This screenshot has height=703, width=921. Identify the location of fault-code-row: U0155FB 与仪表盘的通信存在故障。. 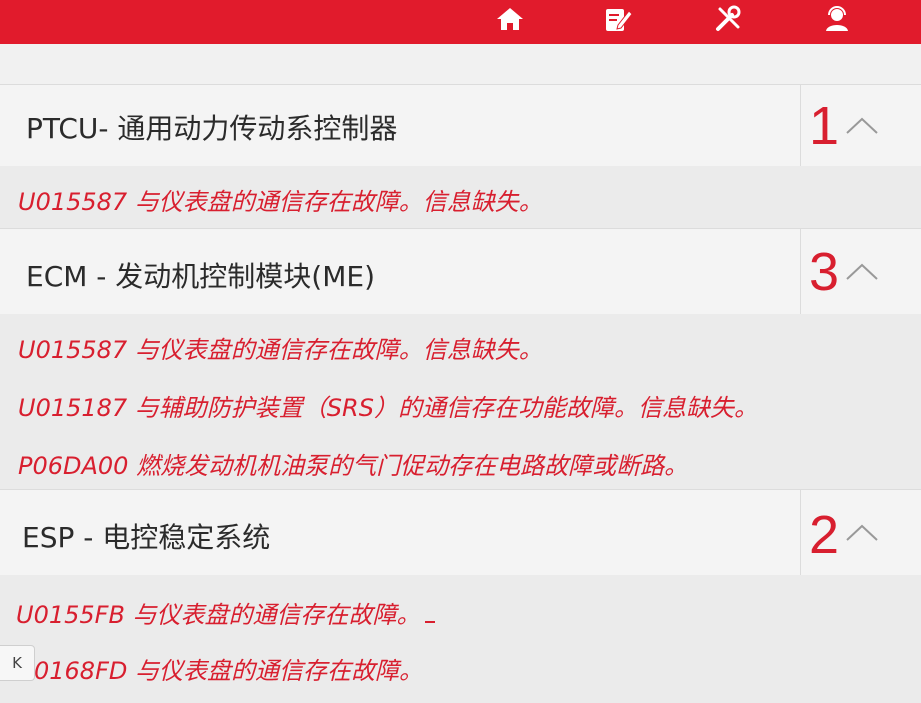
(225, 612).